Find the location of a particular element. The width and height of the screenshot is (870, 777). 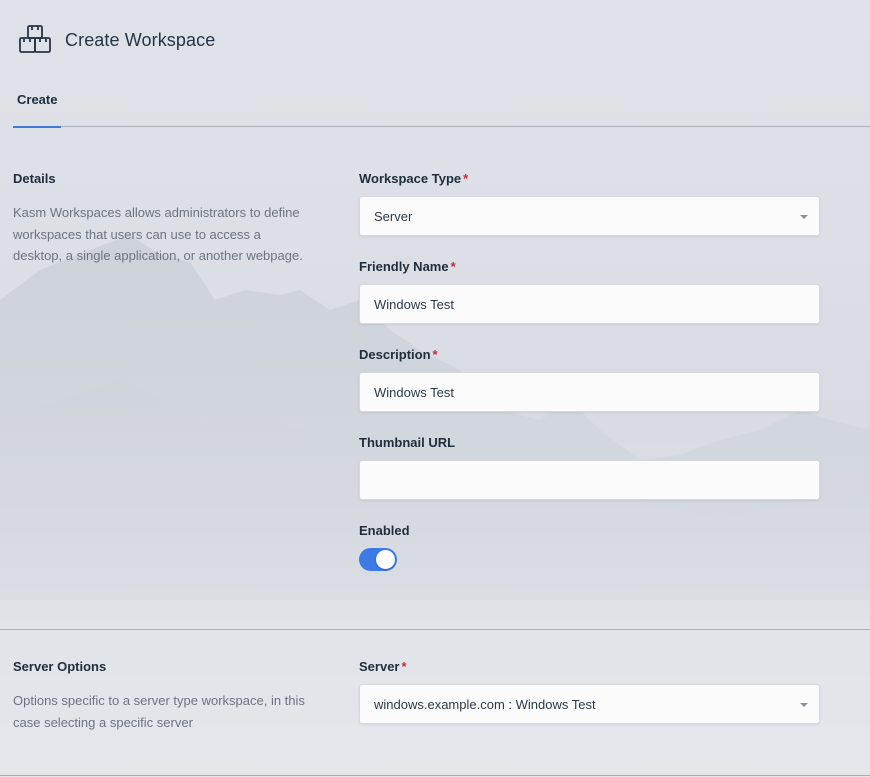

friendly-name-input is located at coordinates (589, 304).